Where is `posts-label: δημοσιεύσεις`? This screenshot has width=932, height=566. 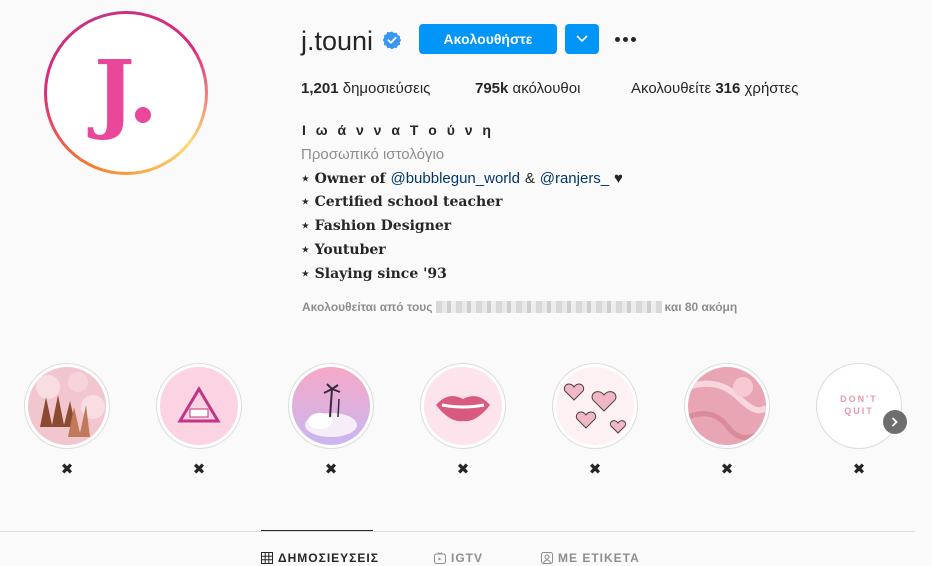
posts-label: δημοσιεύσεις is located at coordinates (386, 88).